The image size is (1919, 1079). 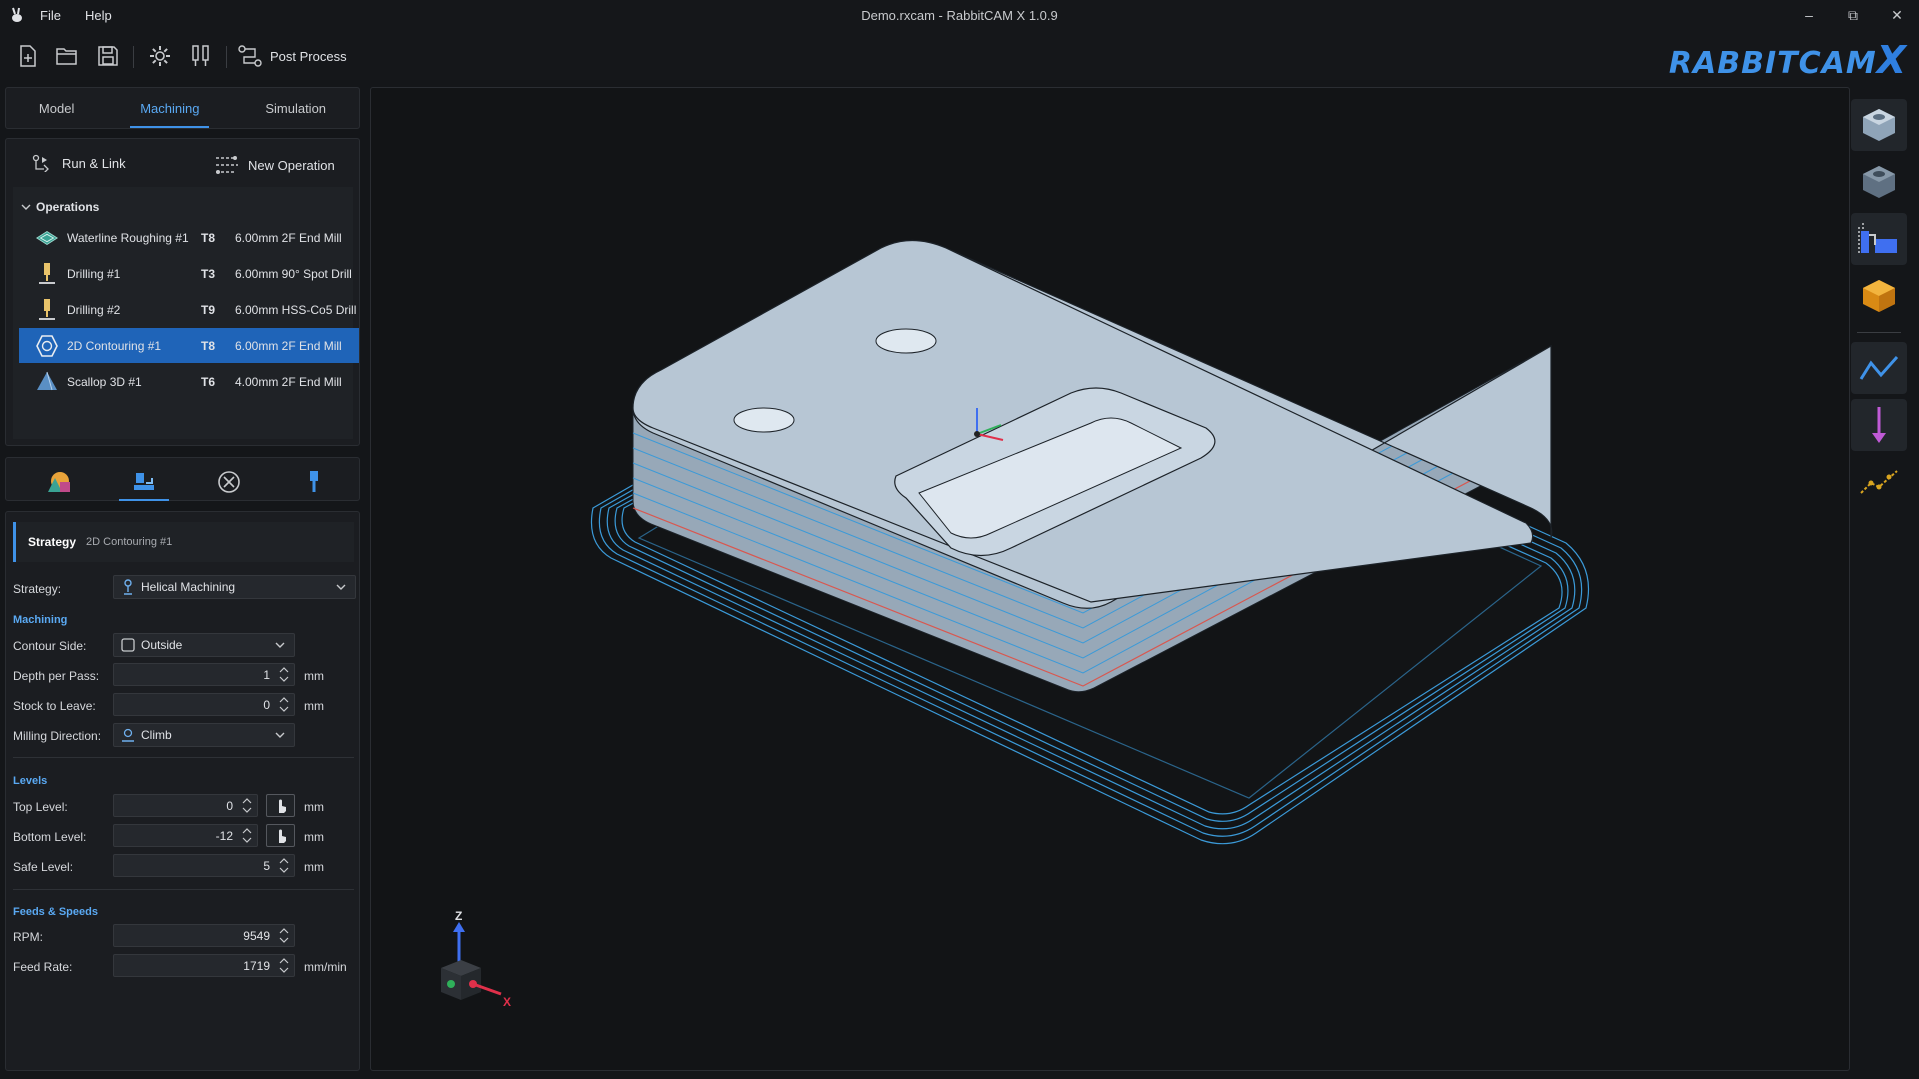 What do you see at coordinates (1879, 482) in the screenshot?
I see `show-points-button` at bounding box center [1879, 482].